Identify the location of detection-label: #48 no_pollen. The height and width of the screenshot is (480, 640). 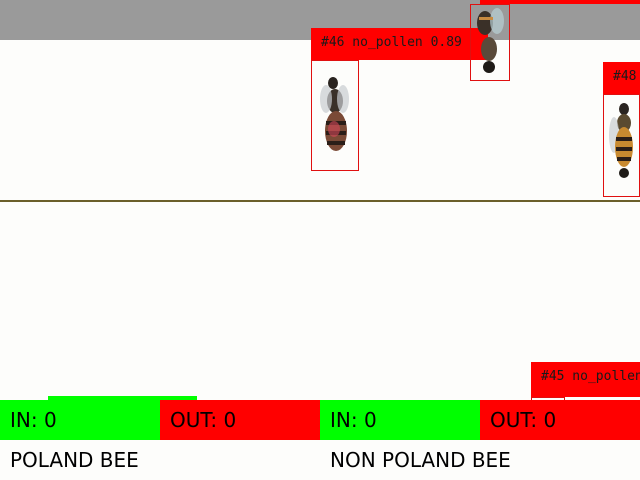
(621, 78).